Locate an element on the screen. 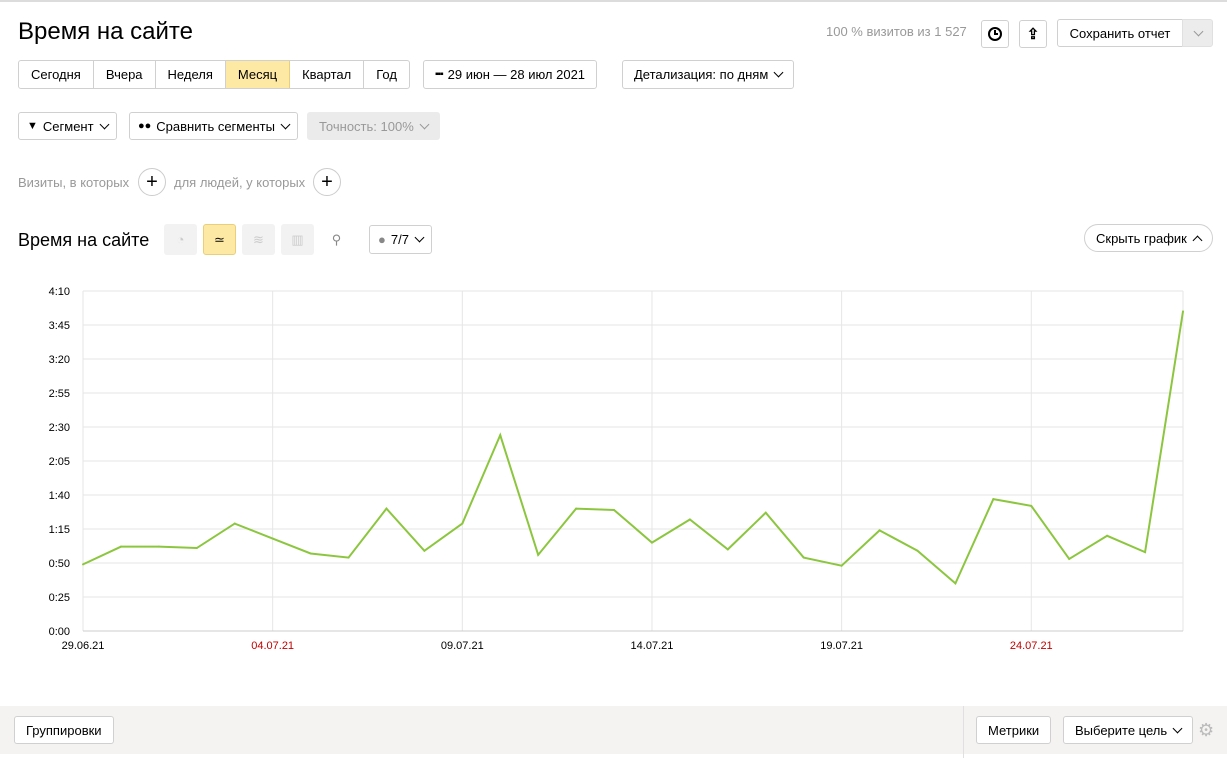  save-report-button: Сохранить отчет is located at coordinates (1120, 33).